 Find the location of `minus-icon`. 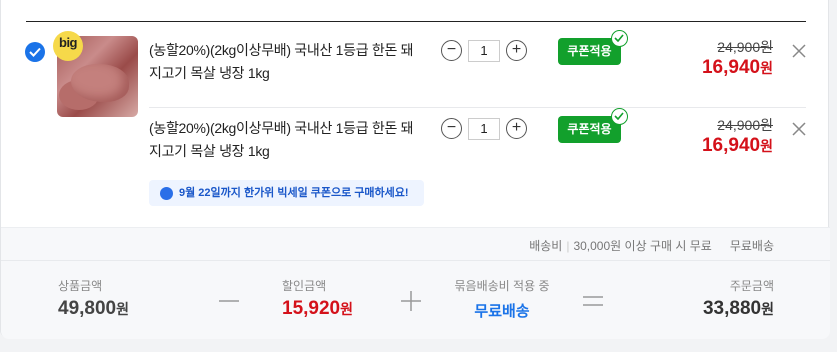

minus-icon is located at coordinates (229, 301).